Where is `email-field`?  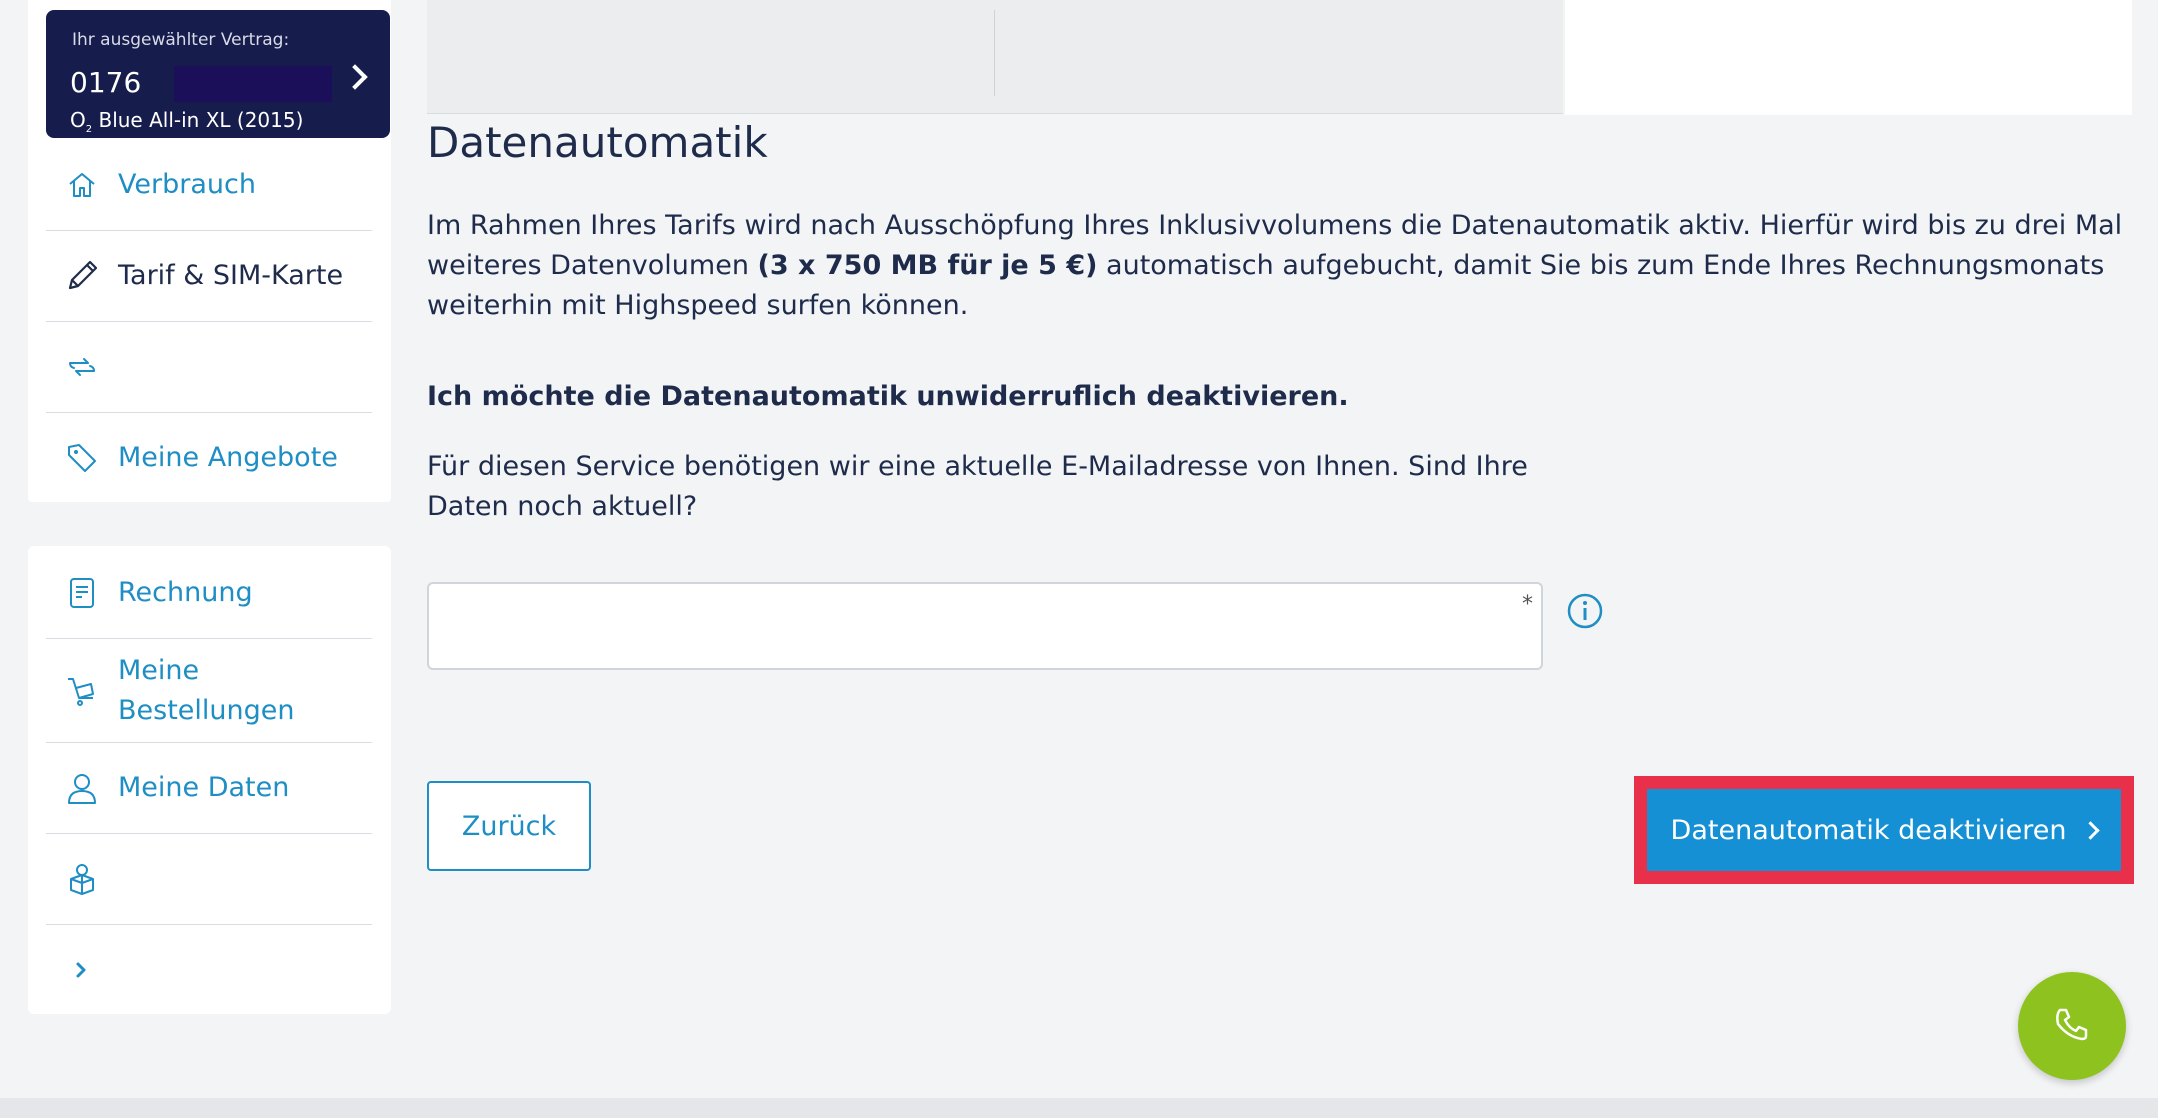 email-field is located at coordinates (985, 626).